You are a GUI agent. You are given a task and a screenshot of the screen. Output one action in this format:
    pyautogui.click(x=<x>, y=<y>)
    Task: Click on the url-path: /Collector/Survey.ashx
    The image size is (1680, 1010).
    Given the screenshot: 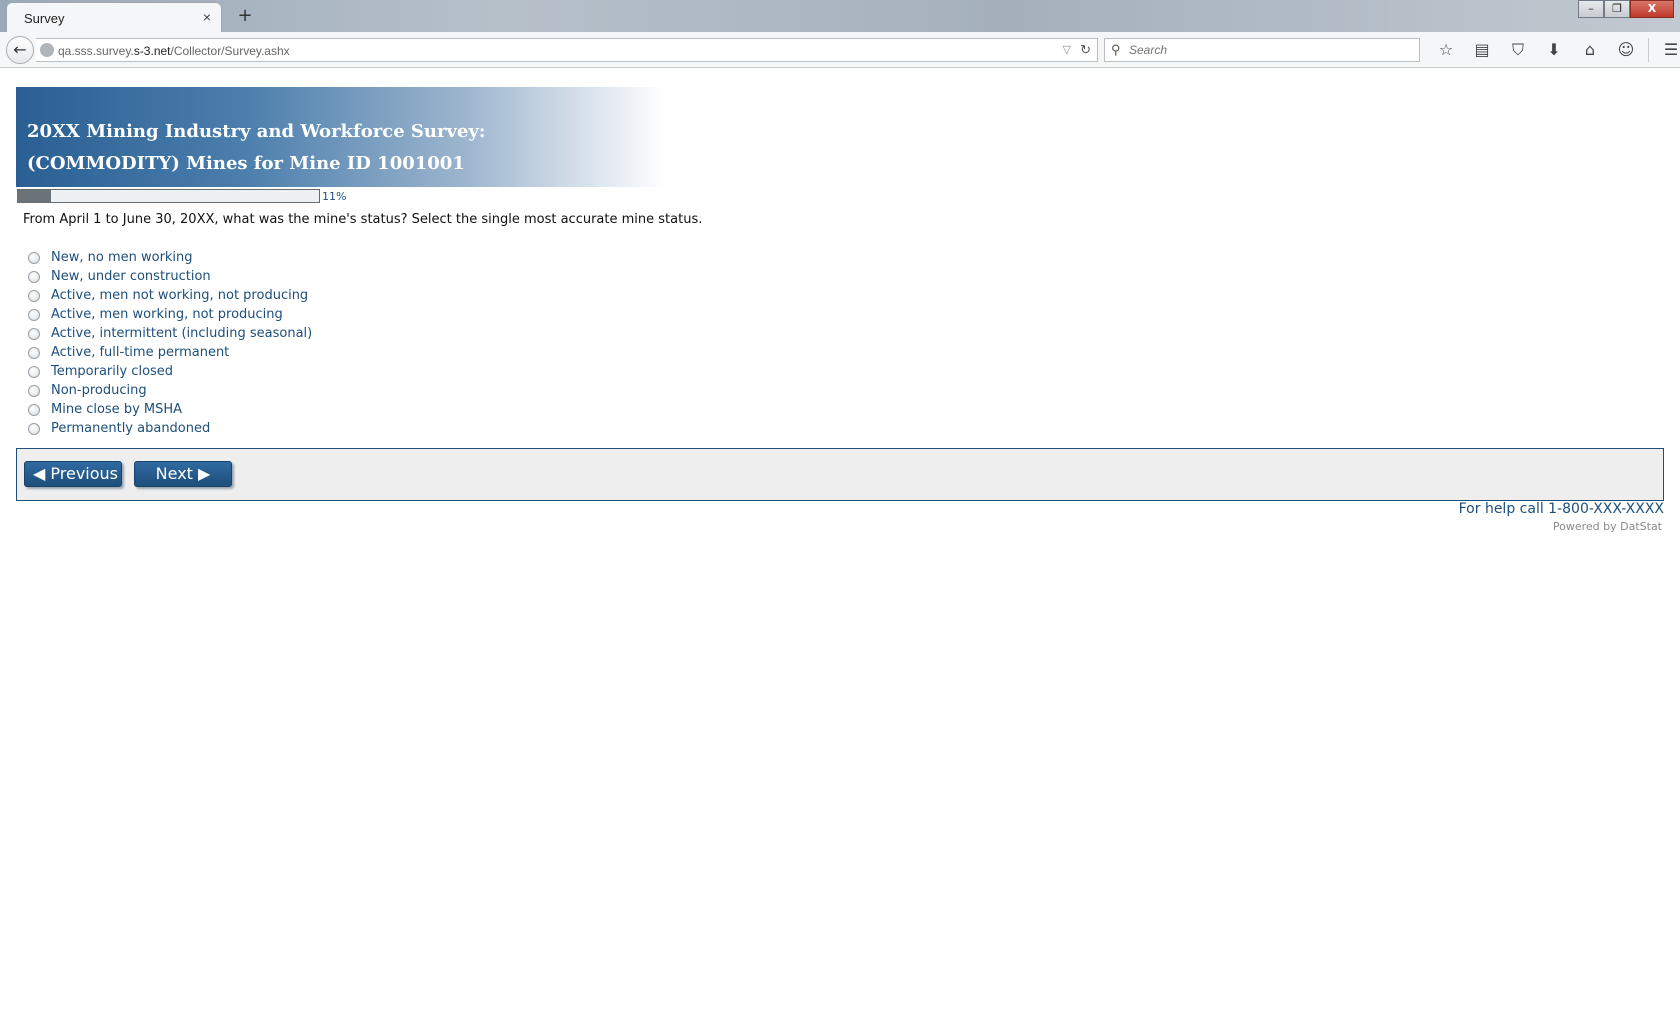 What is the action you would take?
    pyautogui.click(x=230, y=51)
    